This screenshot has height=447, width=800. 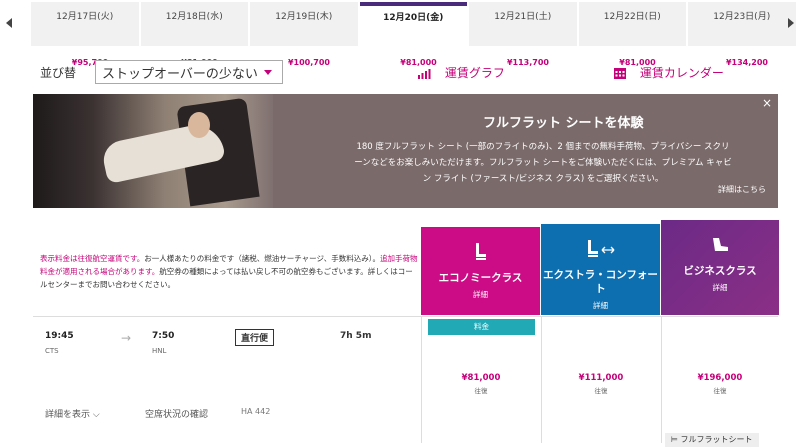 I want to click on business-price-cell: ¥196,000 往復, so click(x=720, y=384).